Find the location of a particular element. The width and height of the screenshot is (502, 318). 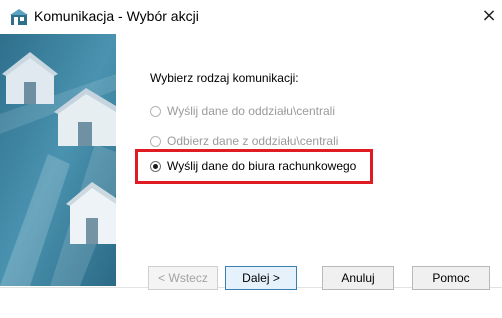

option-send-to-accounting-office: Wyślij dane do biura rachunkowego is located at coordinates (253, 166).